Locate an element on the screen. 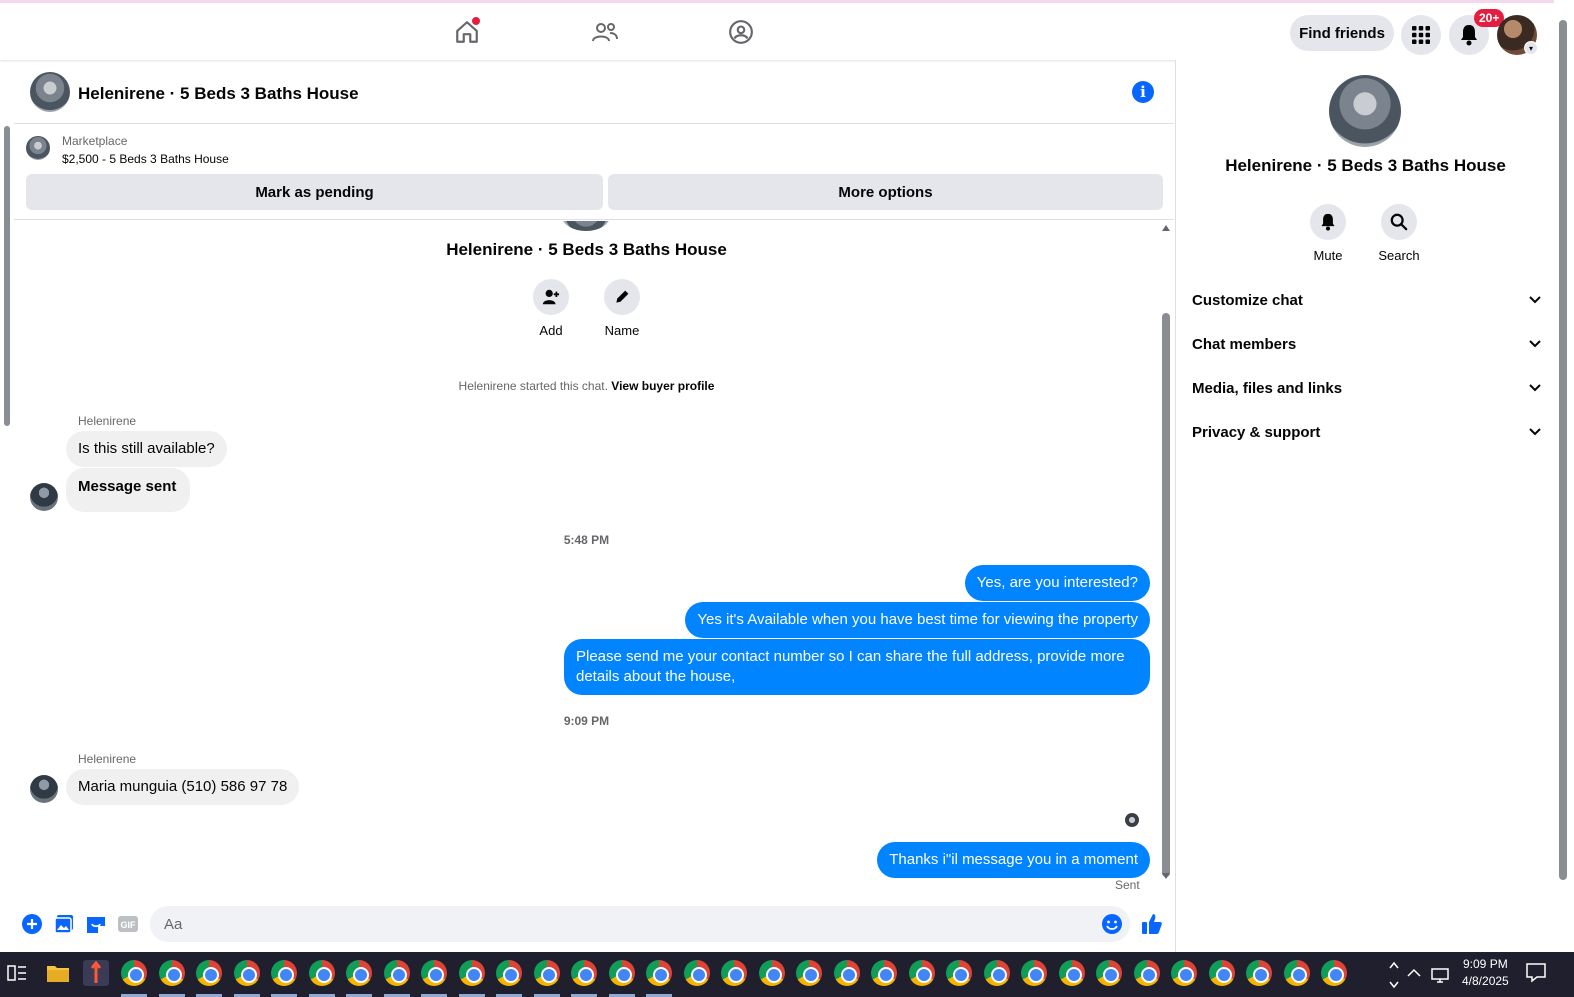 The height and width of the screenshot is (997, 1574). emoji-icon is located at coordinates (1112, 924).